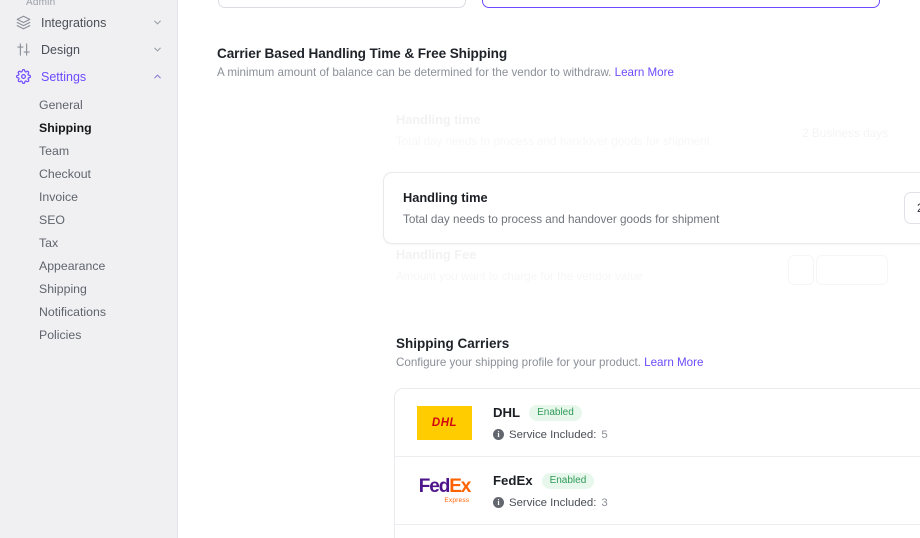 The height and width of the screenshot is (538, 920). I want to click on fedex-logo-wordmark: FedEx, so click(445, 486).